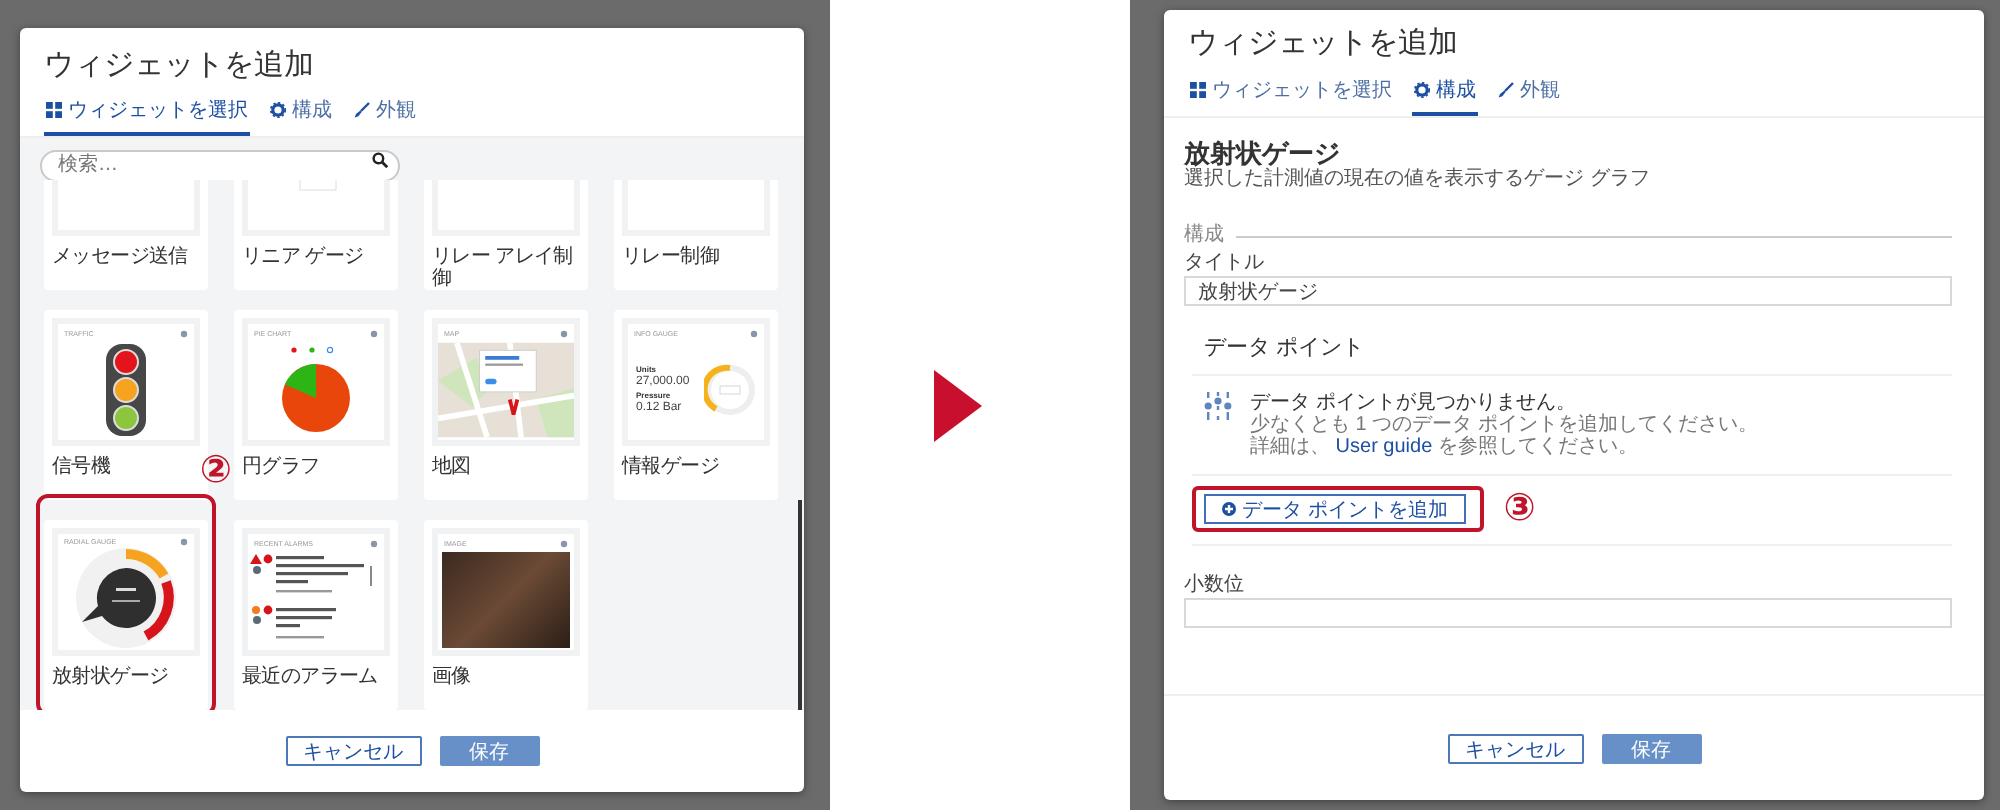 This screenshot has width=2000, height=810. What do you see at coordinates (1204, 236) in the screenshot?
I see `section-label: 構成` at bounding box center [1204, 236].